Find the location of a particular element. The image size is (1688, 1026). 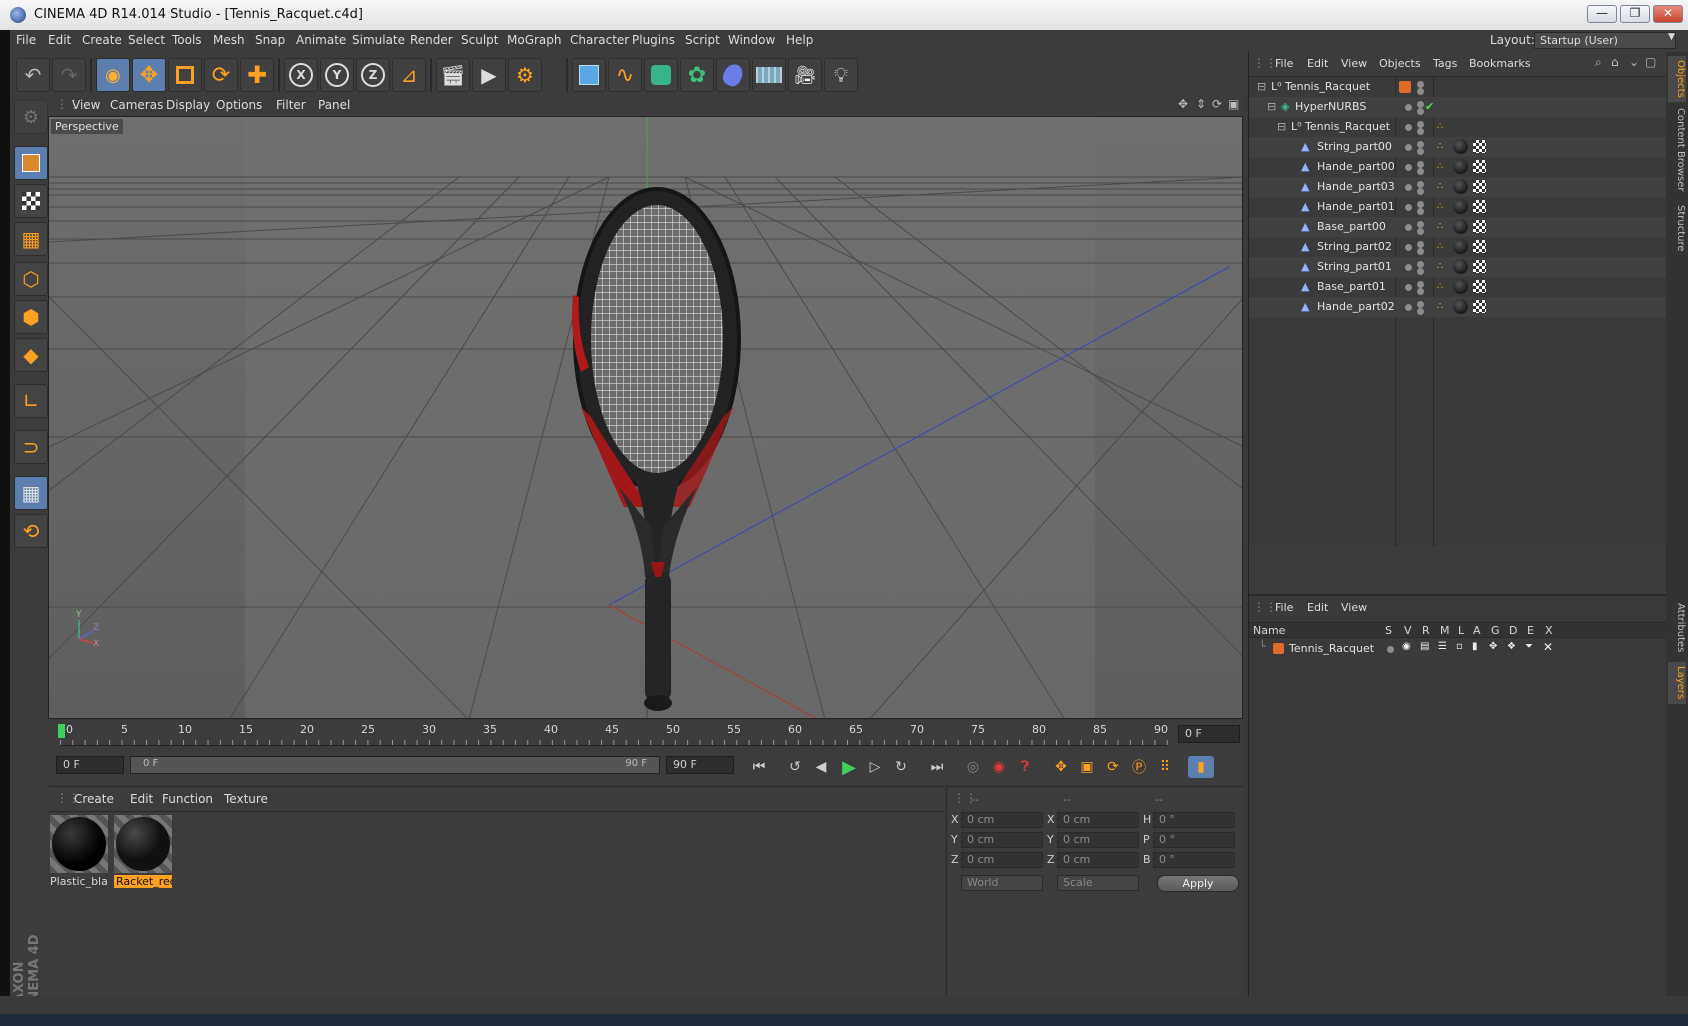

coordinate-space-select: World is located at coordinates (1002, 883).